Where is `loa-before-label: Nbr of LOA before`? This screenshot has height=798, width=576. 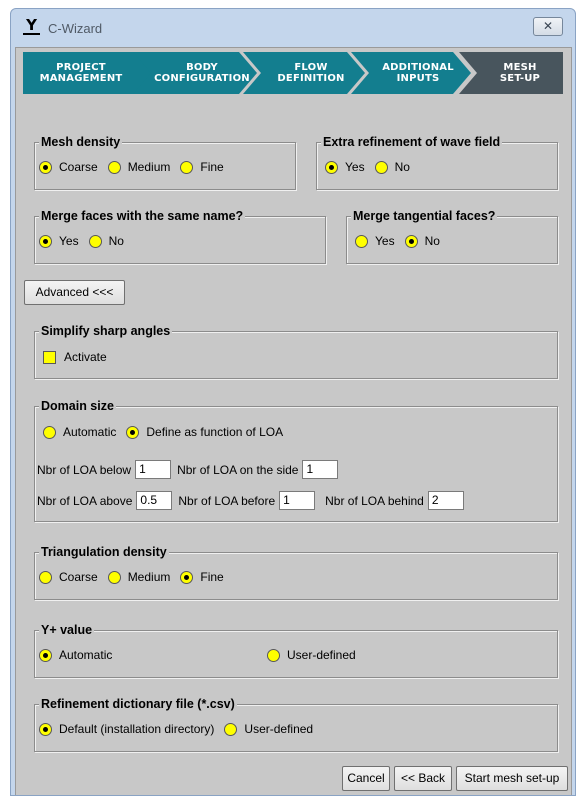
loa-before-label: Nbr of LOA before is located at coordinates (227, 500).